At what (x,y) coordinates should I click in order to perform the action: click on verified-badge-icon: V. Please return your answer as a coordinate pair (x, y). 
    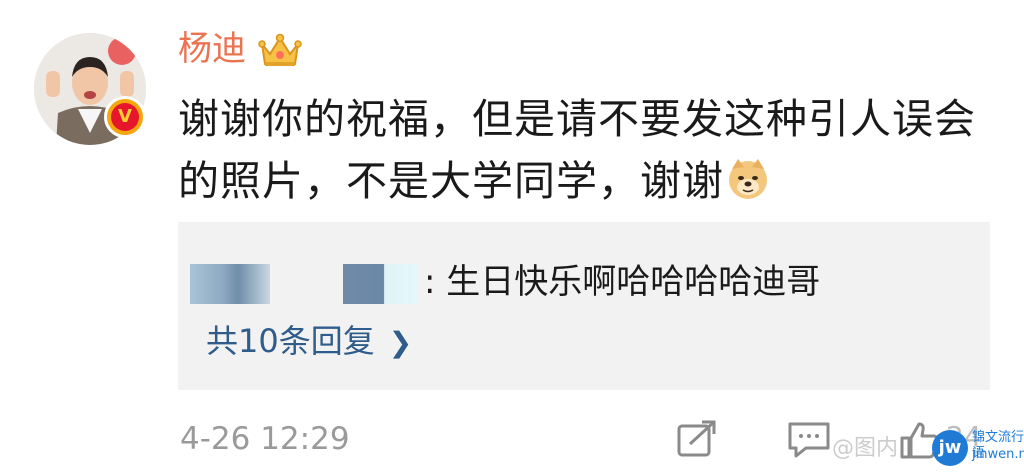
    Looking at the image, I should click on (125, 117).